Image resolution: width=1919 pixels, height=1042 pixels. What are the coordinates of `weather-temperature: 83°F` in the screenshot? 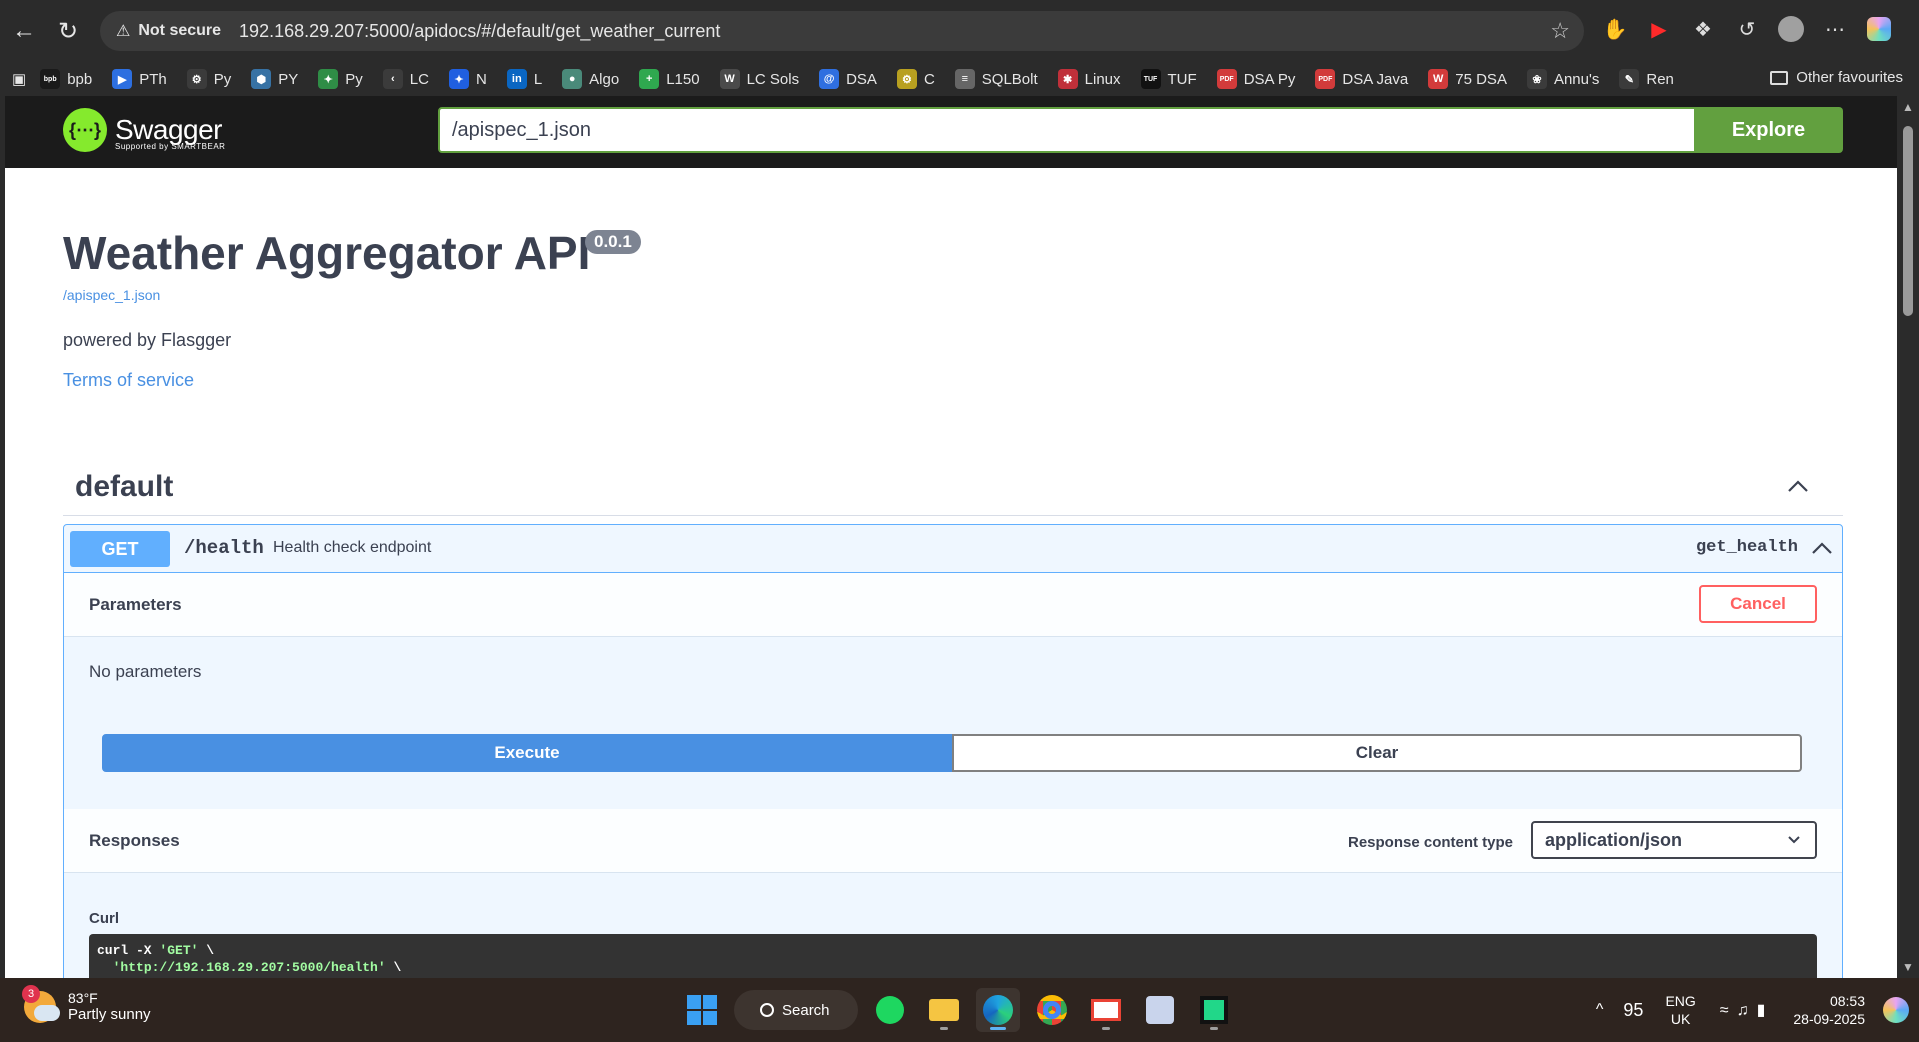 It's located at (83, 998).